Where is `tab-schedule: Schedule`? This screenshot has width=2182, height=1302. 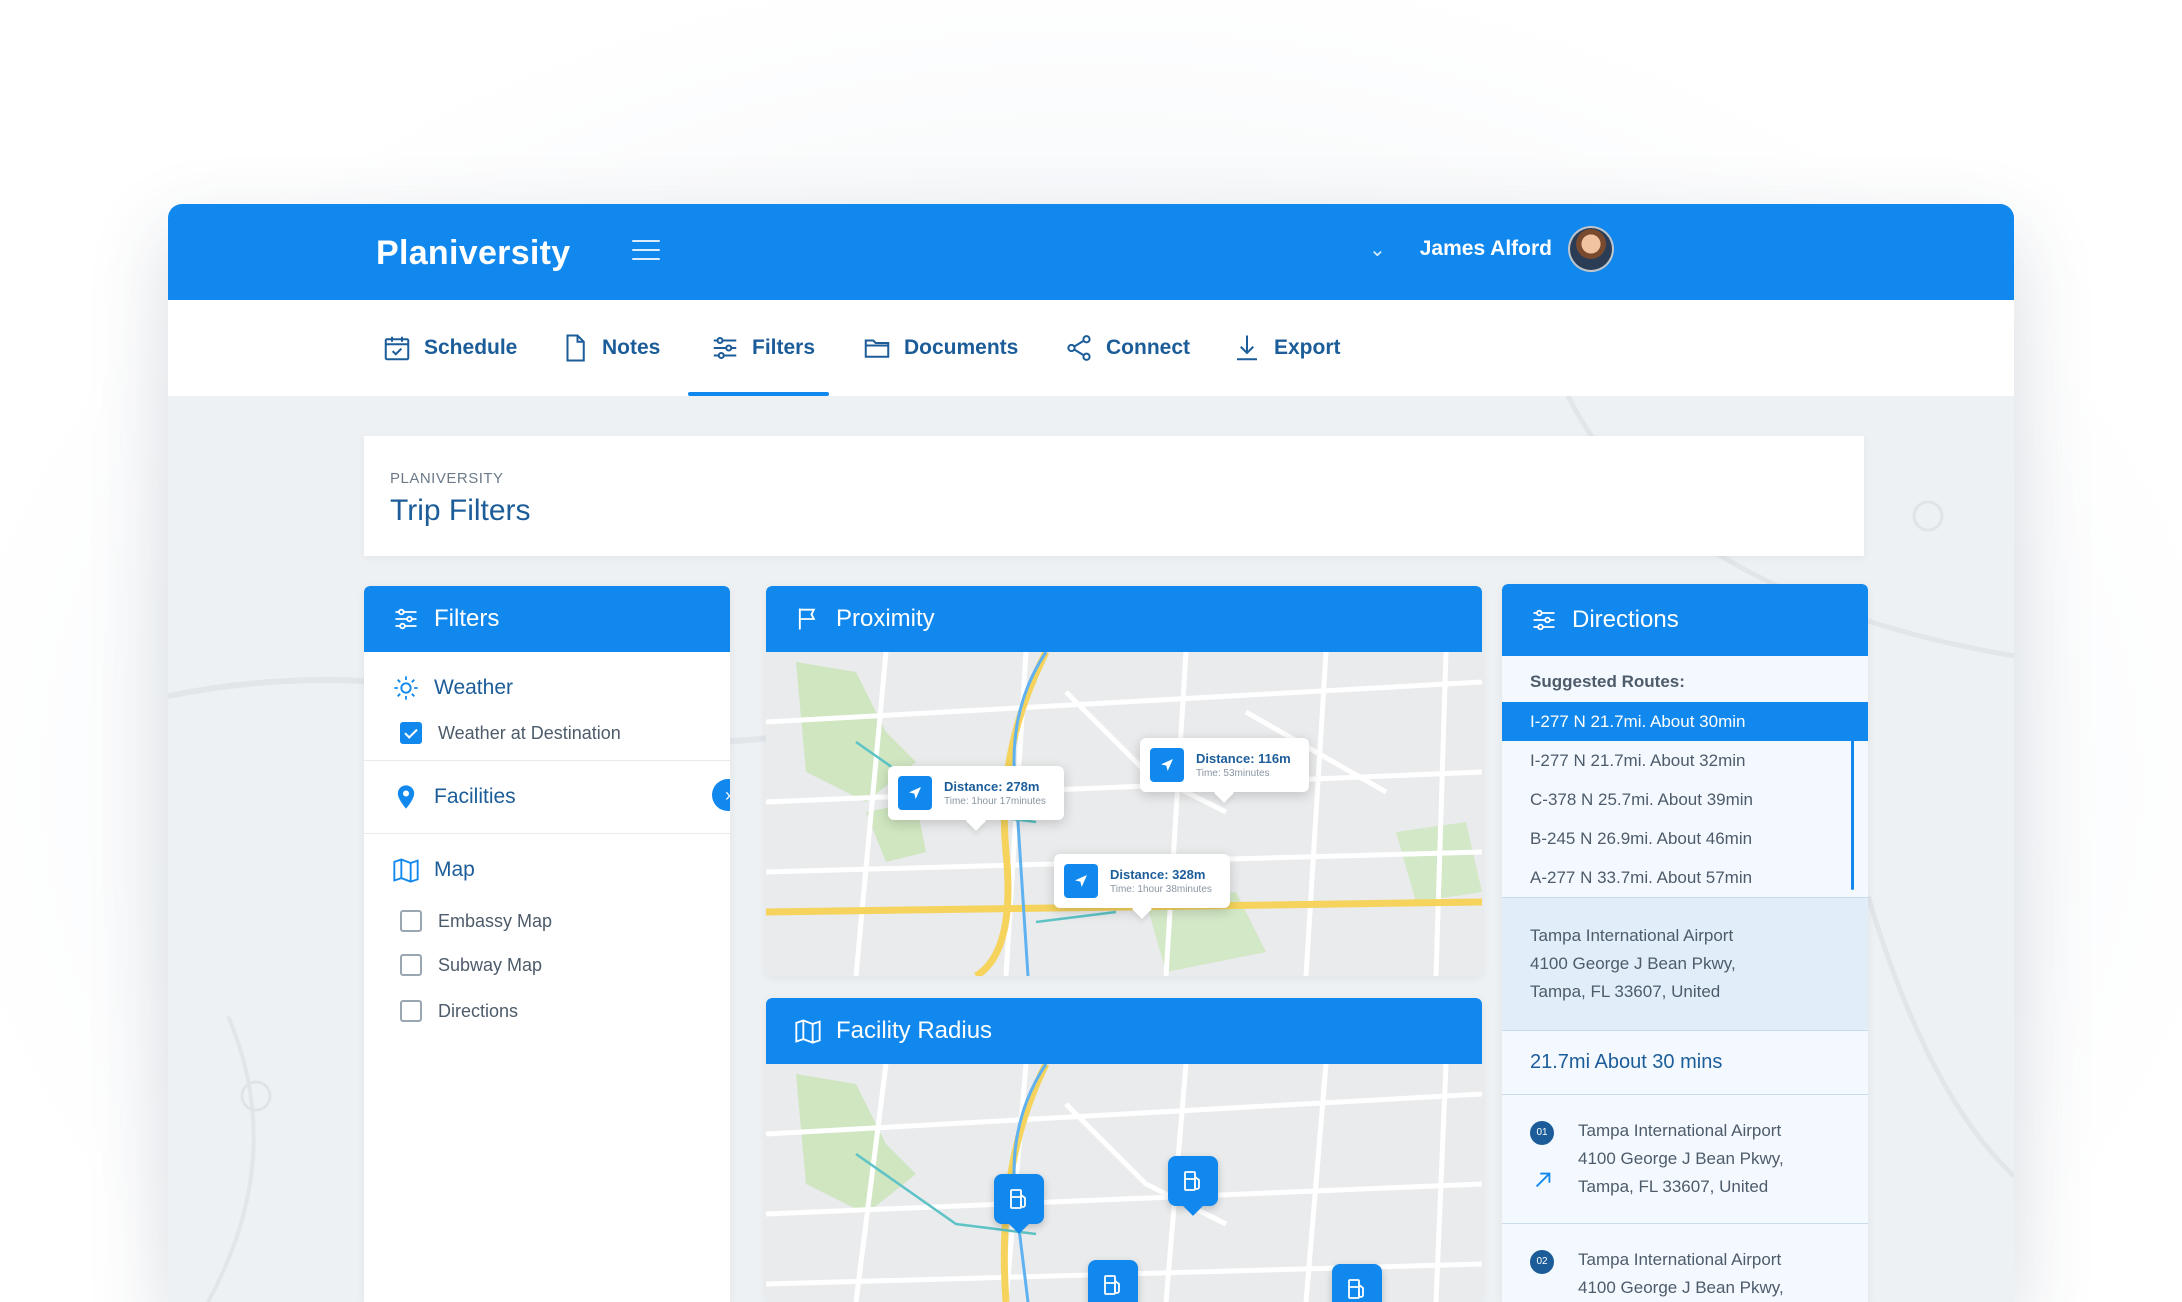 tab-schedule: Schedule is located at coordinates (449, 348).